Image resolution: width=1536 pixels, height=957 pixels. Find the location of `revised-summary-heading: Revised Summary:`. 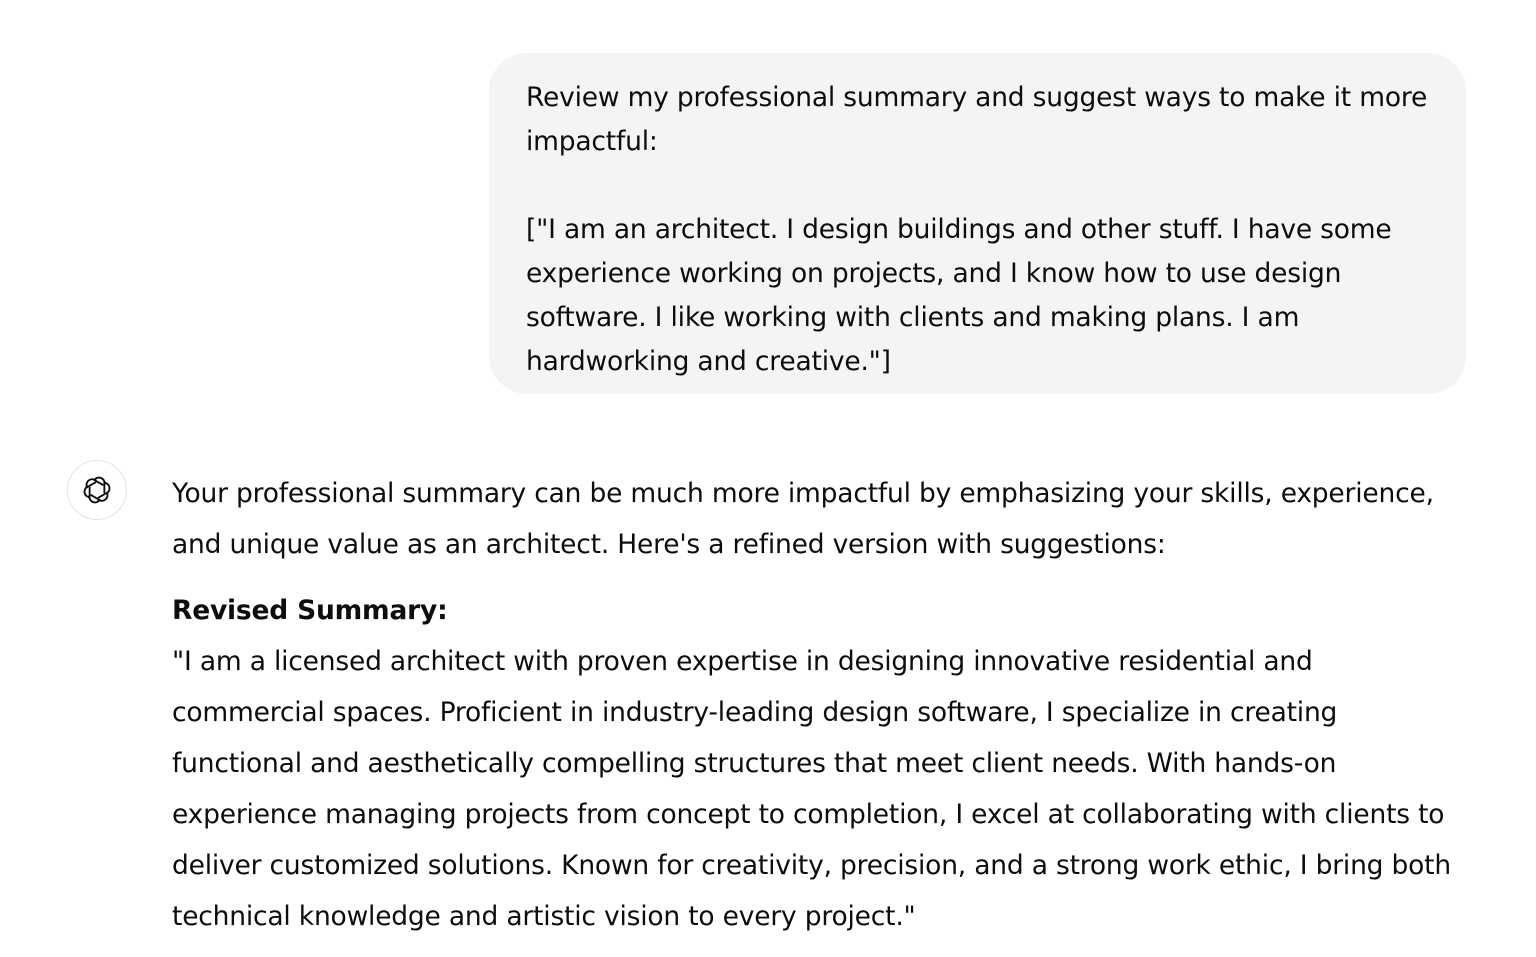

revised-summary-heading: Revised Summary: is located at coordinates (310, 610).